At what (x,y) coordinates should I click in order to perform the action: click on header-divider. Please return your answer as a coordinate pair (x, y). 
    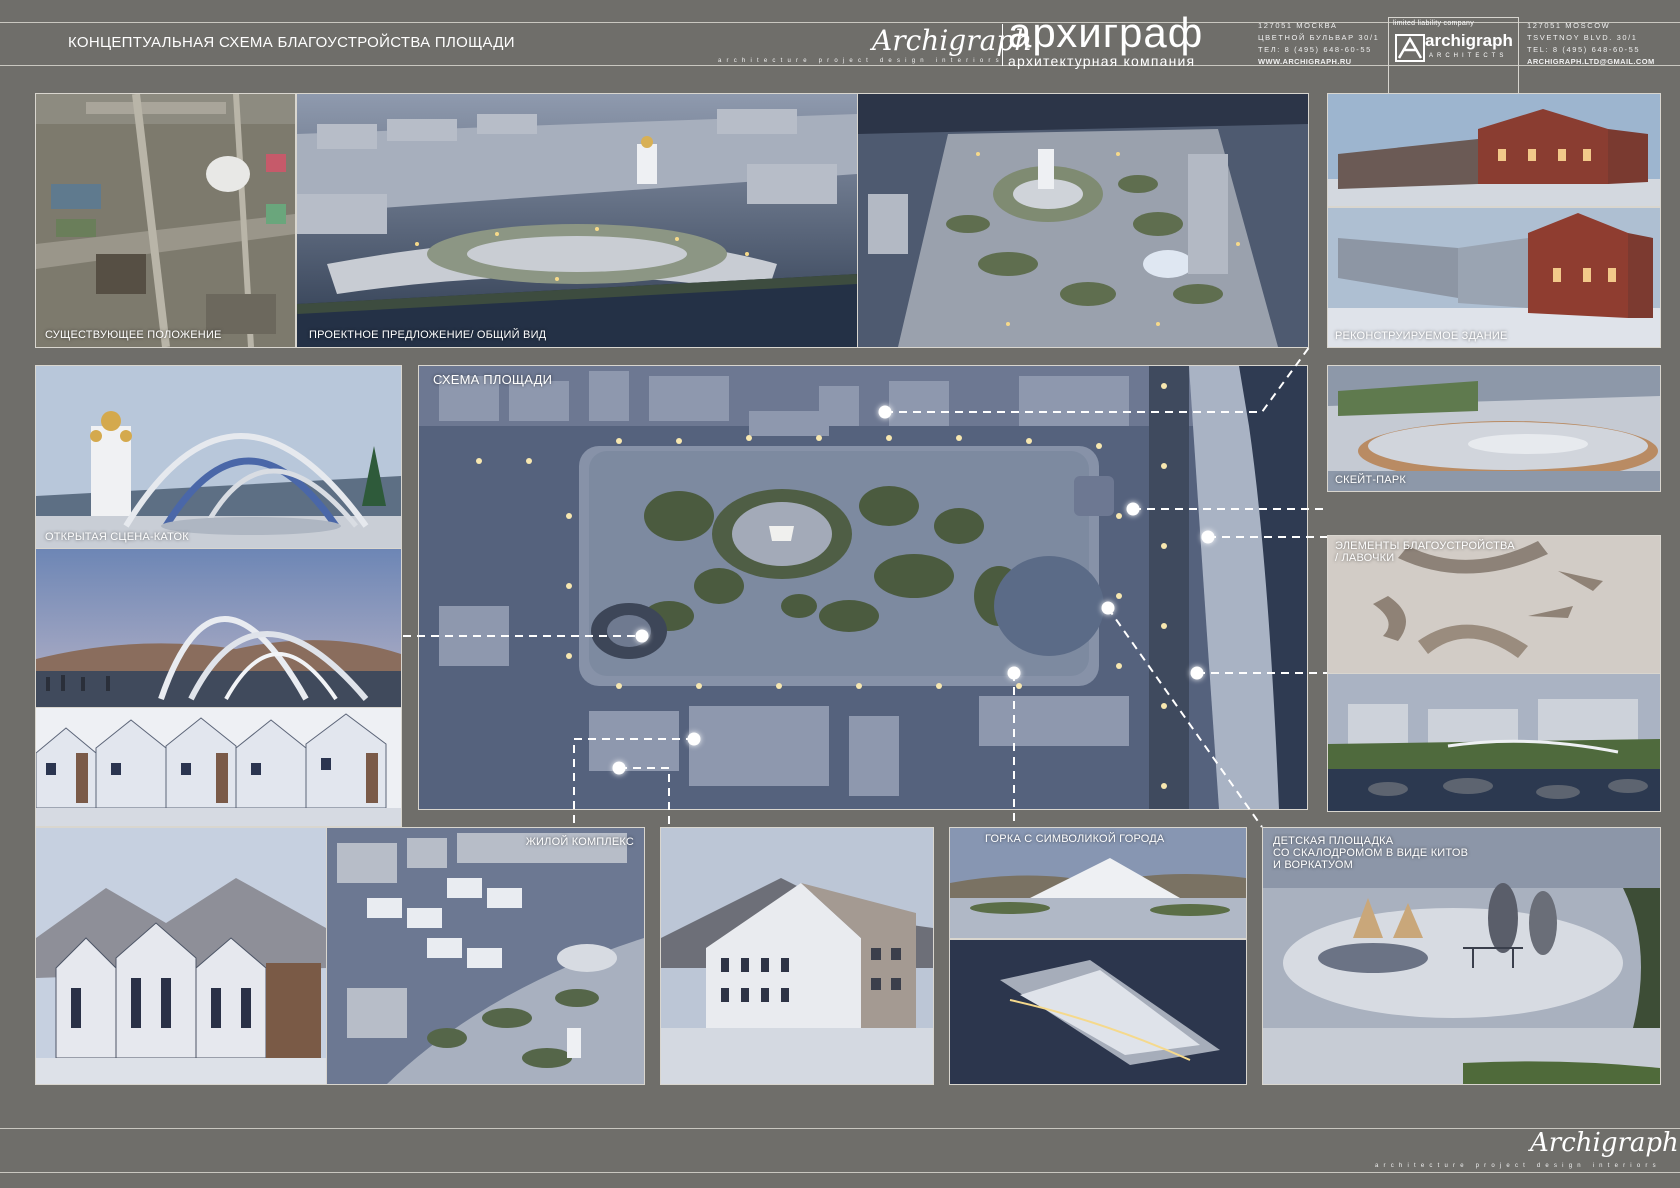
    Looking at the image, I should click on (1002, 45).